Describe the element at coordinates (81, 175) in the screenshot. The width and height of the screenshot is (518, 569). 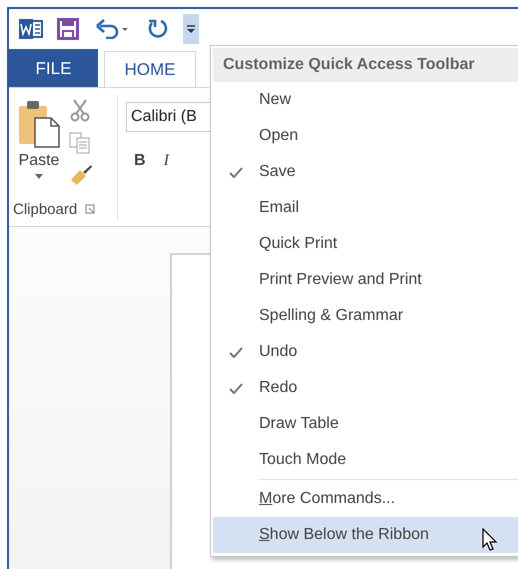
I see `brush-icon` at that location.